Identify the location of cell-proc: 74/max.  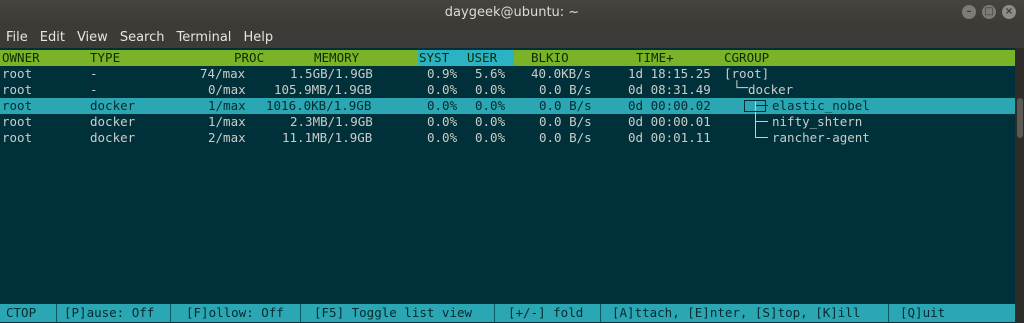
(223, 73).